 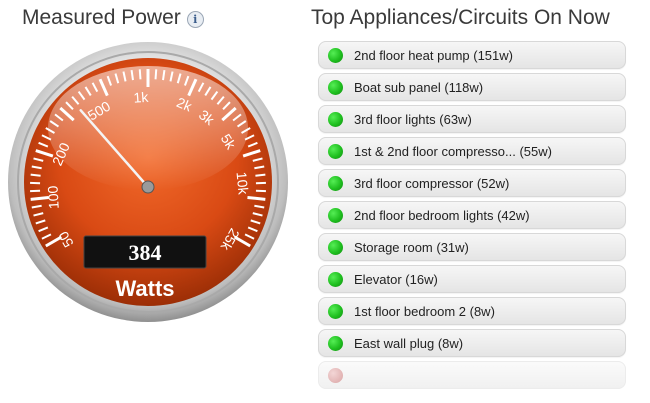 What do you see at coordinates (419, 87) in the screenshot?
I see `appliance-label: Boat sub panel (118w)` at bounding box center [419, 87].